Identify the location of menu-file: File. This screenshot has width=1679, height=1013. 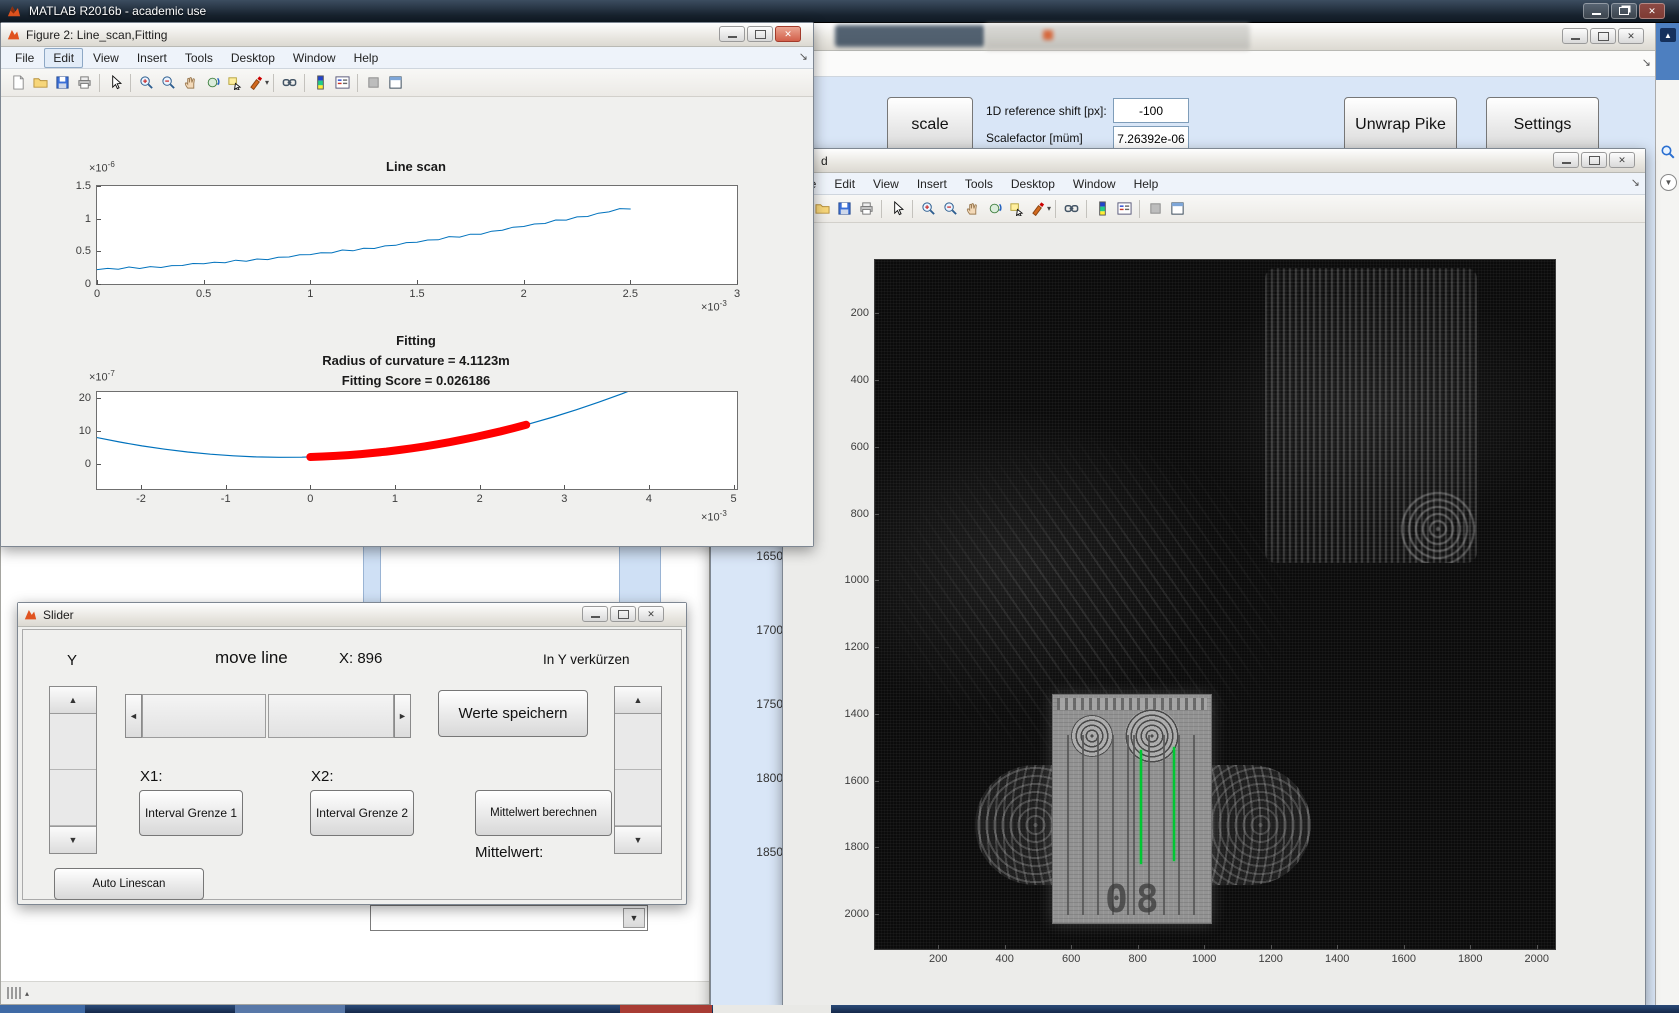
(24, 58).